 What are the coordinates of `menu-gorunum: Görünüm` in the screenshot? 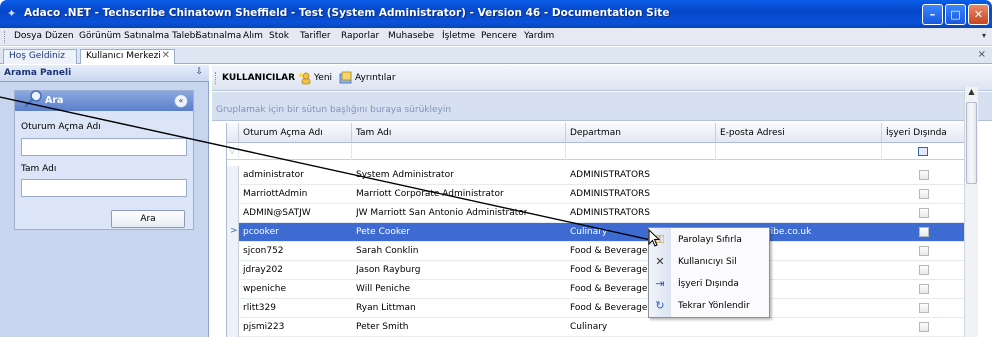 It's located at (100, 36).